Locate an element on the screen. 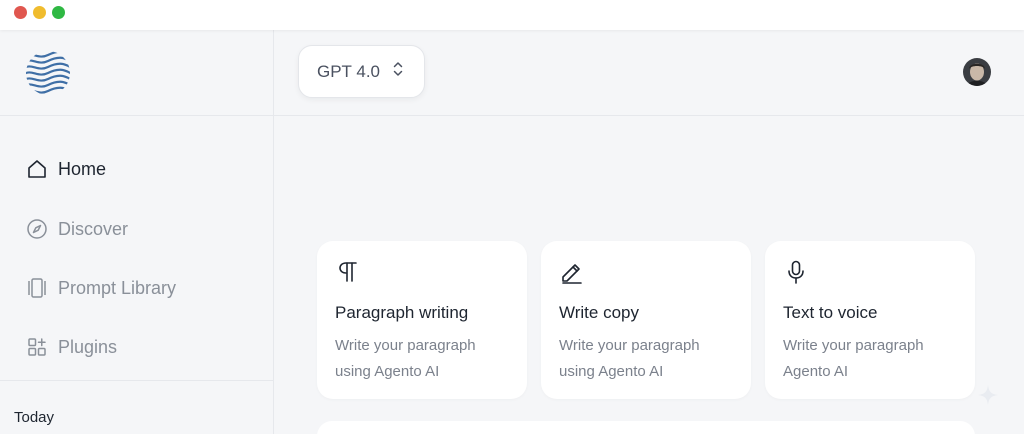  model-selector-label: GPT 4.0 is located at coordinates (348, 71).